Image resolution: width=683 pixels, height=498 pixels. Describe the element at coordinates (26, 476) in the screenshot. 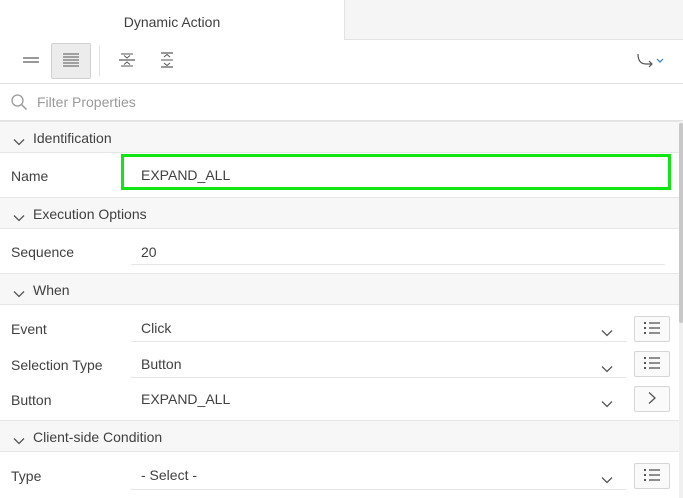

I see `property-label: Type` at that location.